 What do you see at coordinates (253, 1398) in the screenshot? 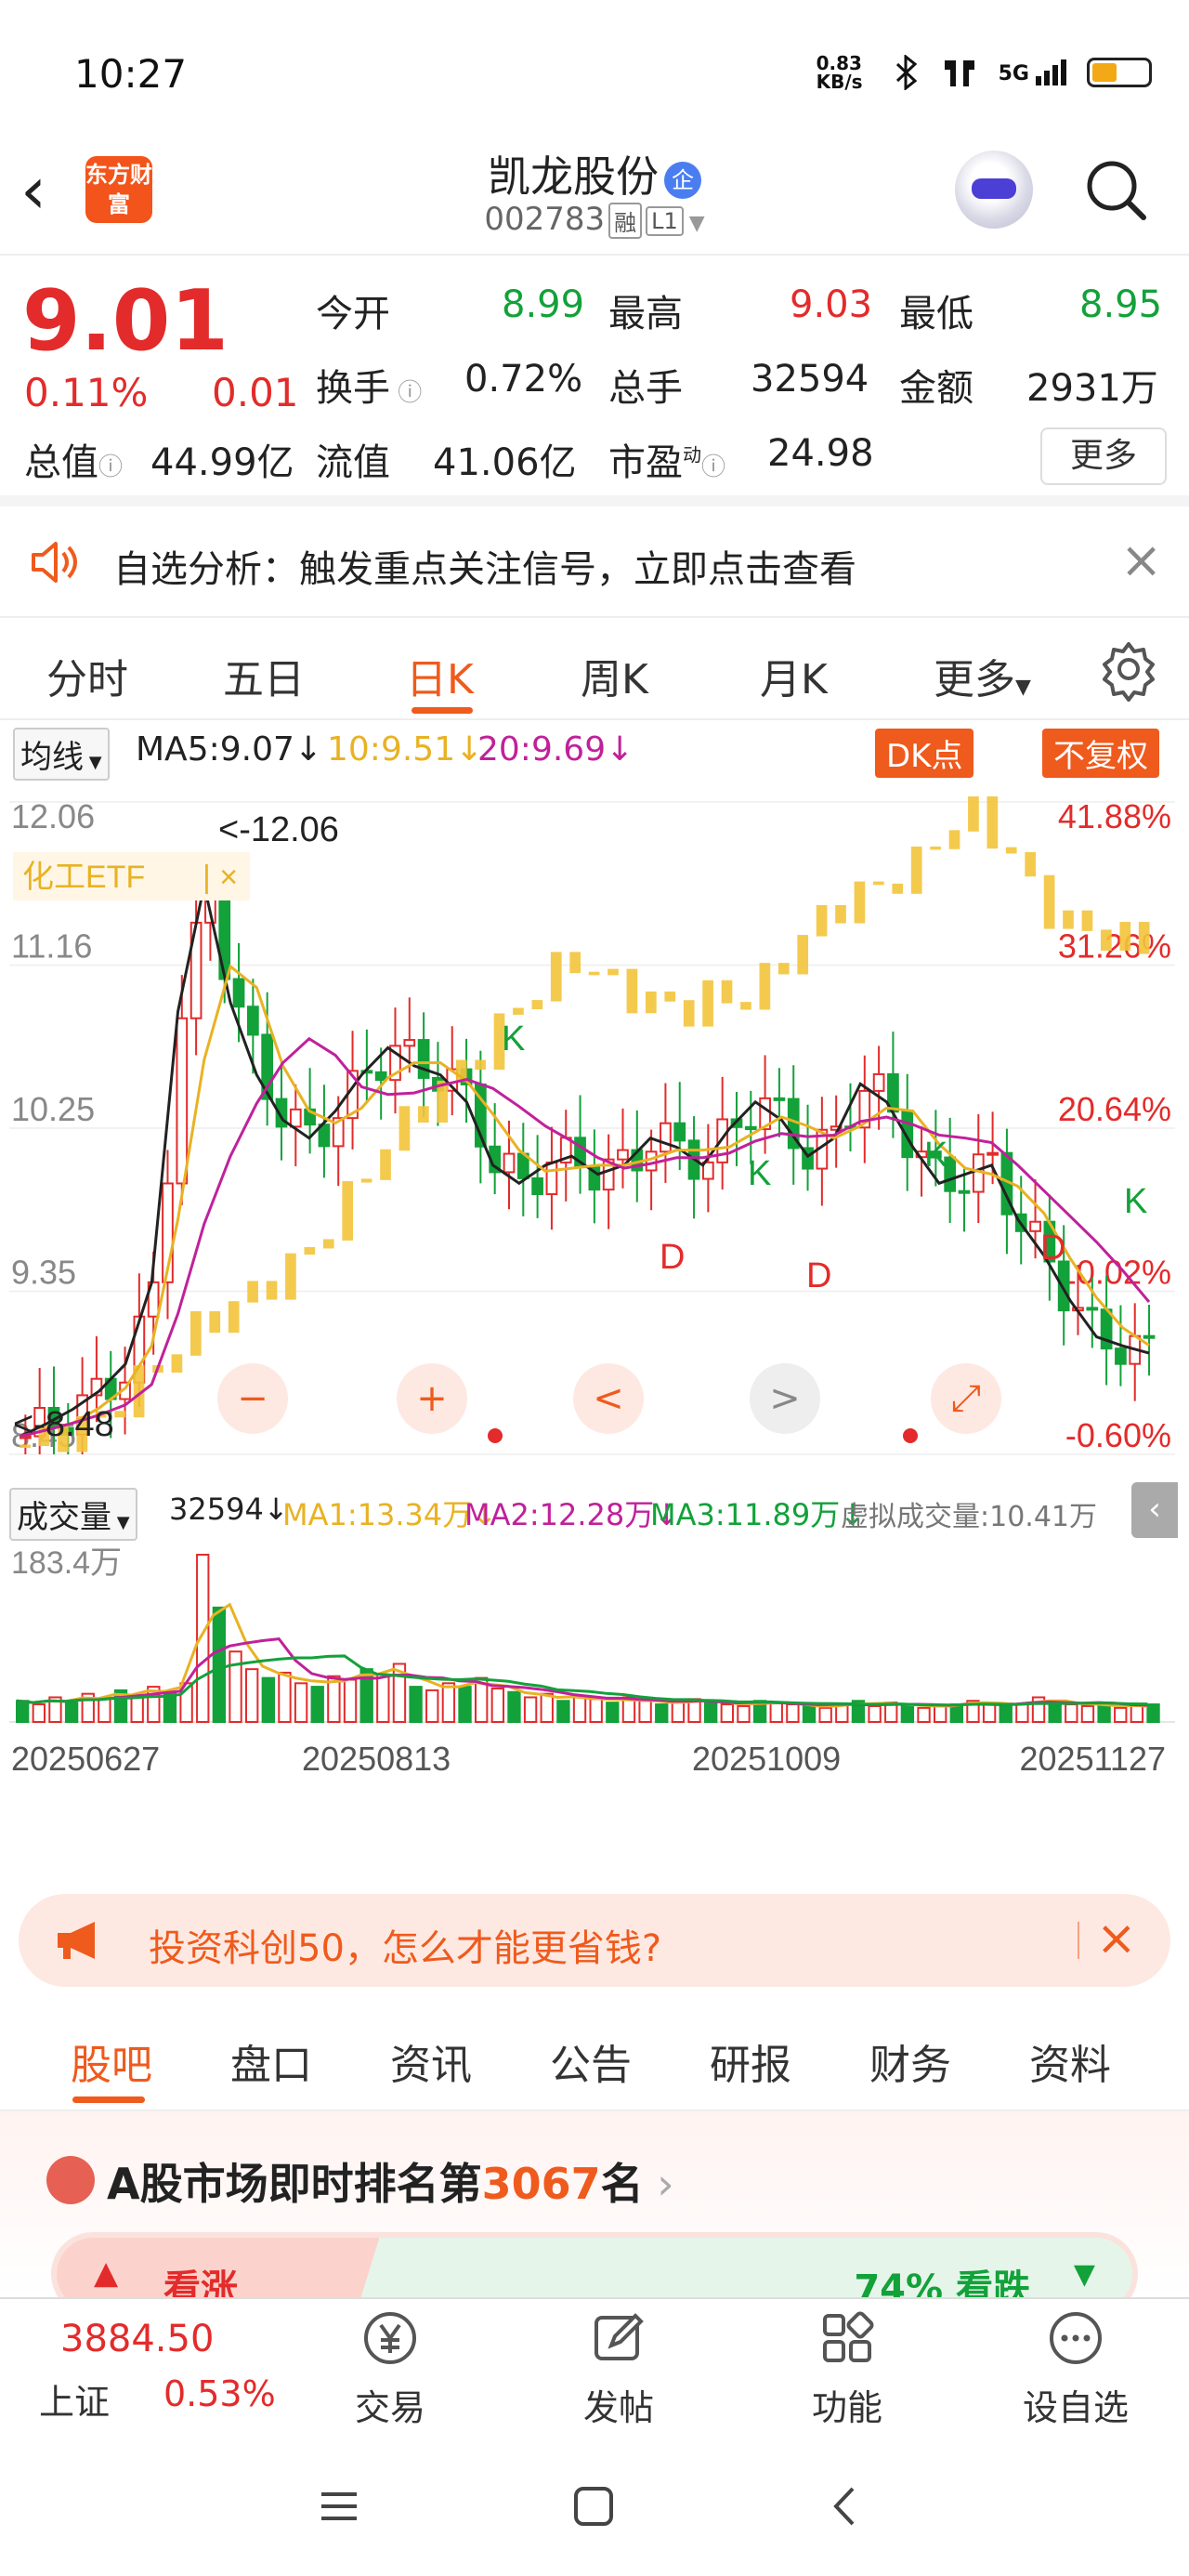
I see `zoom-out-icon: −` at bounding box center [253, 1398].